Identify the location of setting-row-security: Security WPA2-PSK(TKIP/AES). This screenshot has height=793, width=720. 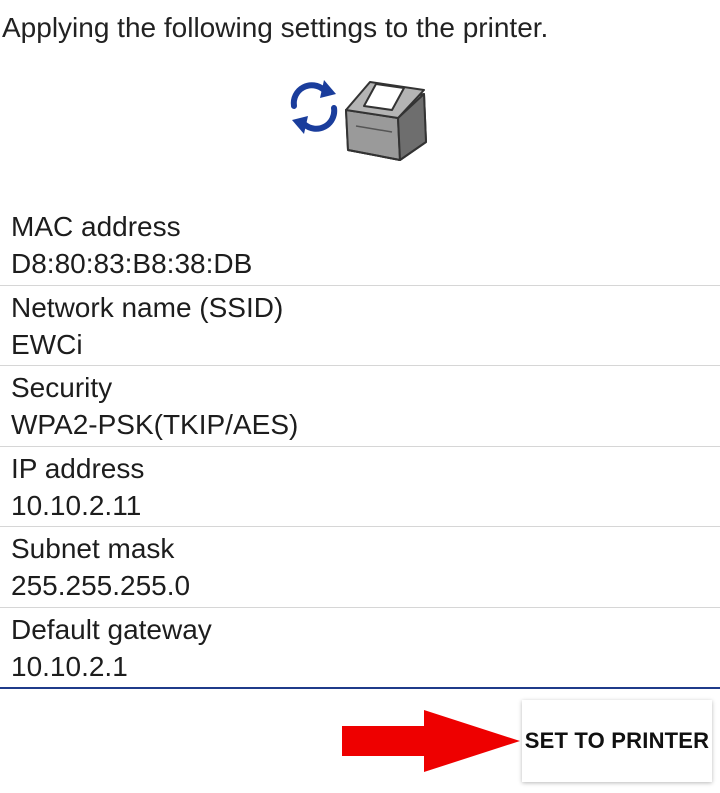
(360, 406).